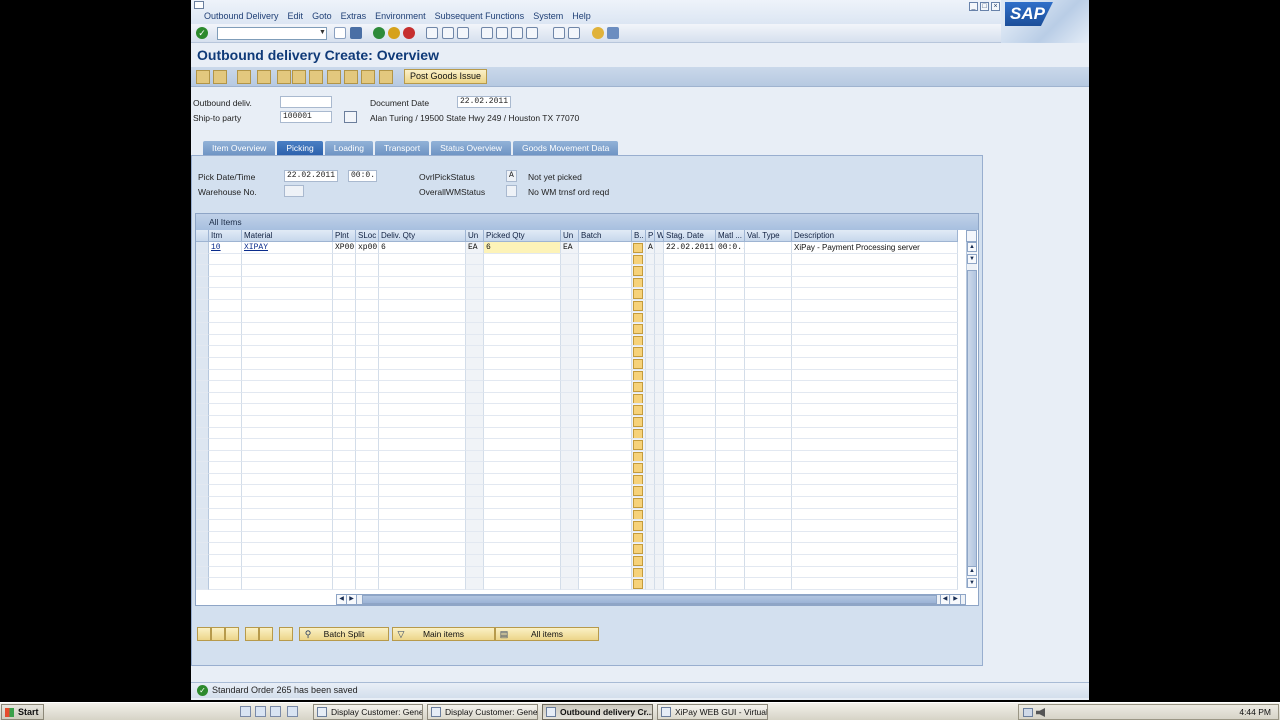 Image resolution: width=1280 pixels, height=720 pixels. What do you see at coordinates (522, 236) in the screenshot?
I see `column-header-picked-qty: Picked Qty` at bounding box center [522, 236].